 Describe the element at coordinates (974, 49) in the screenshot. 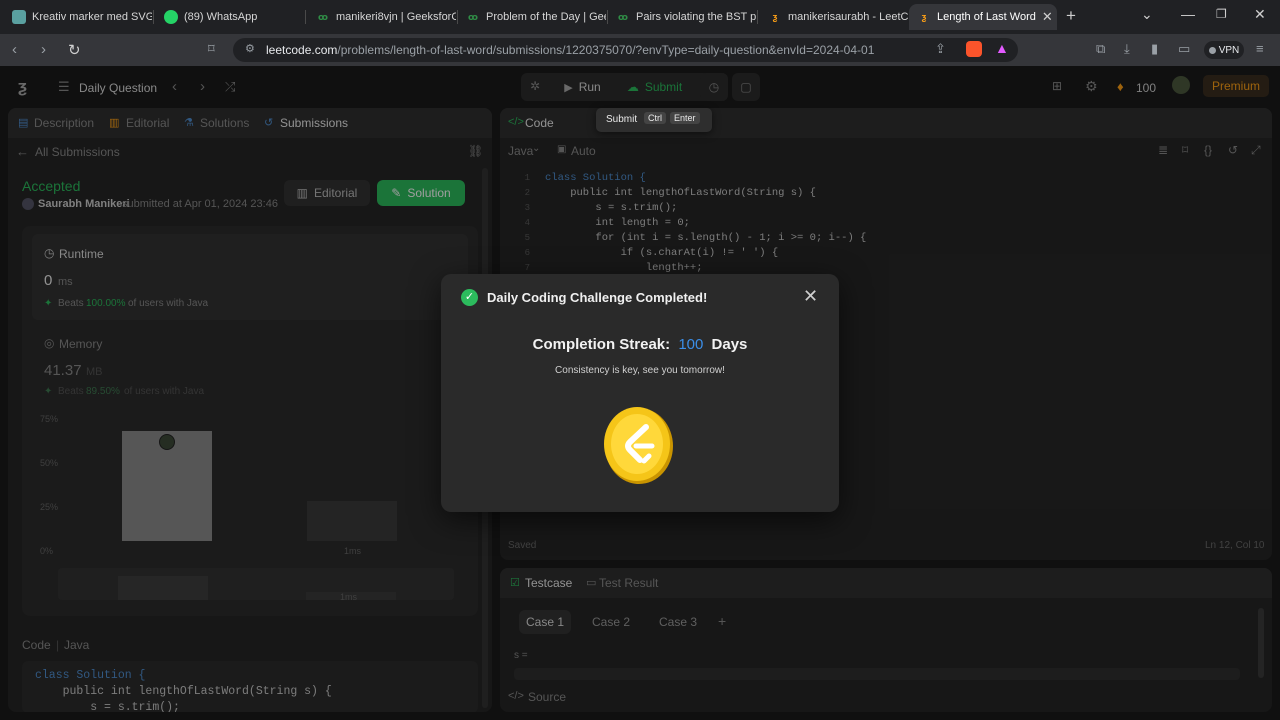

I see `brave-shield-icon` at that location.